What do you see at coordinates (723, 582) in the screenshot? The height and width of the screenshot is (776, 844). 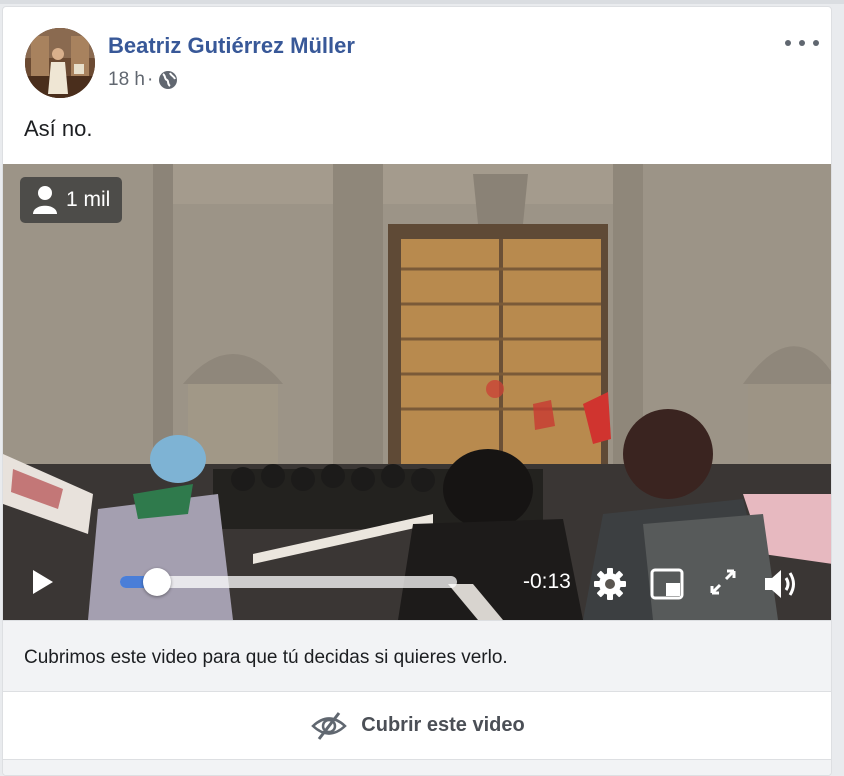 I see `fullscreen-icon` at bounding box center [723, 582].